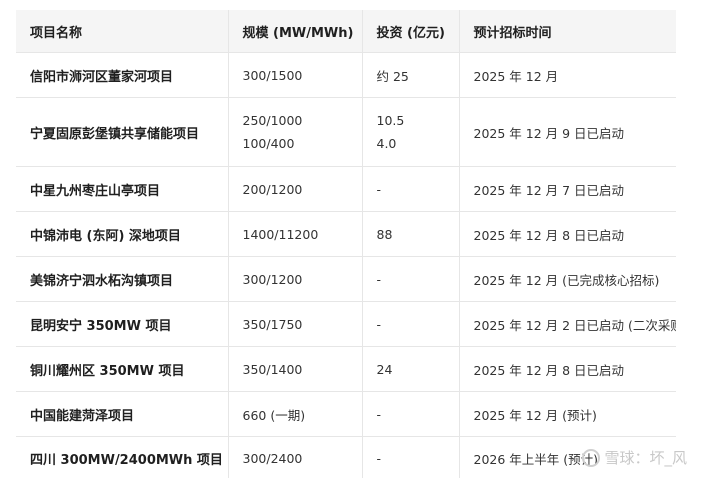  Describe the element at coordinates (567, 324) in the screenshot. I see `tender-time-cell: 2025 年 12 月 2 日已启动 (二次采购)` at that location.